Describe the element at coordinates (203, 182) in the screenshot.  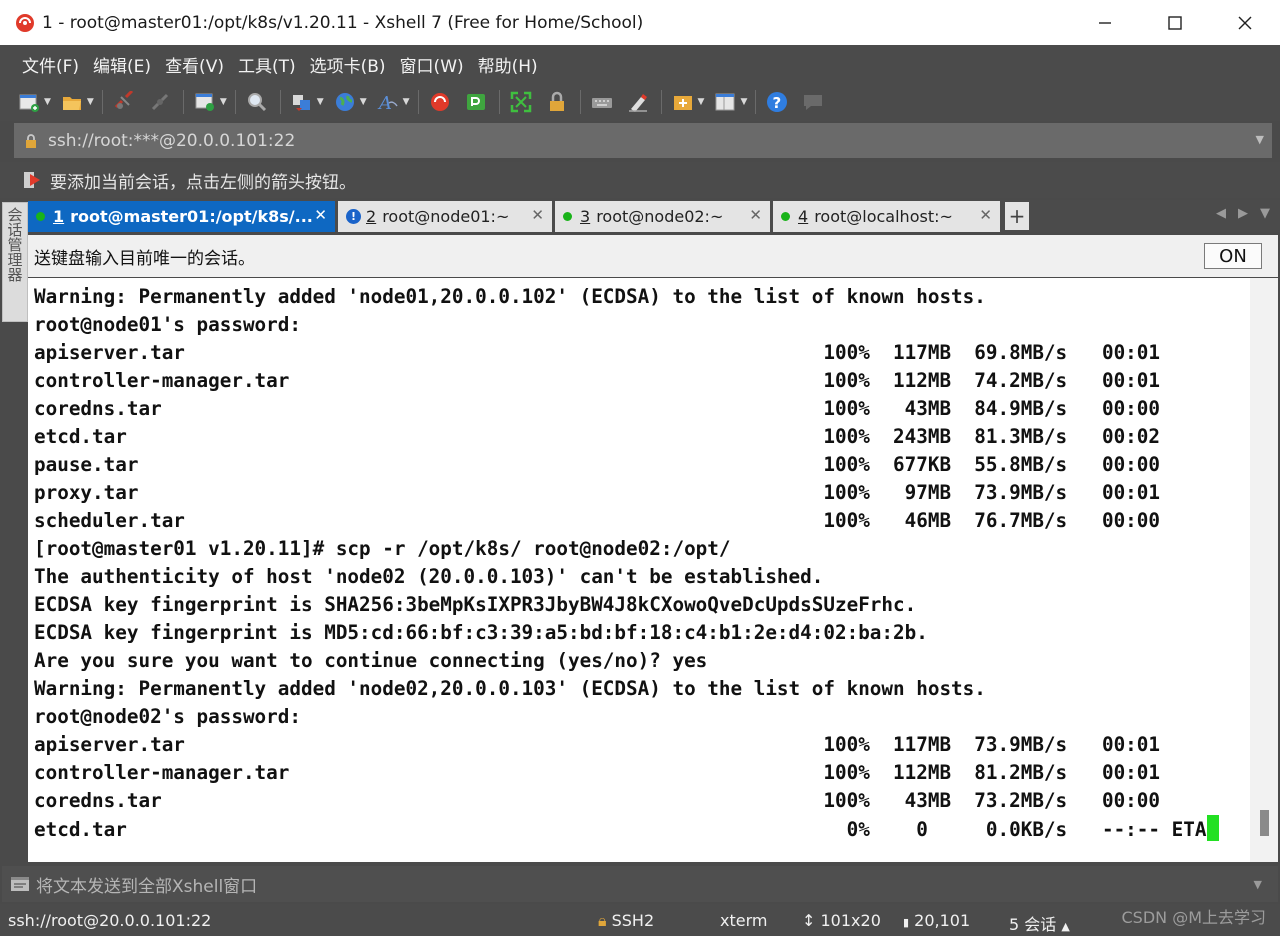
I see `hint-text: 要添加当前会话，点击左侧的箭头按钮。` at that location.